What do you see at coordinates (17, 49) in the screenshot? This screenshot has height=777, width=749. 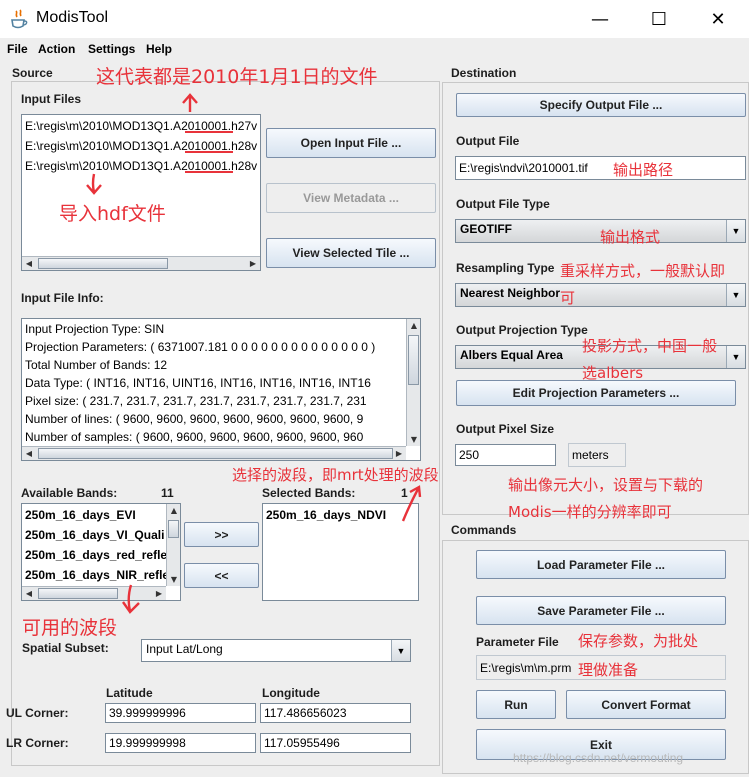 I see `menu-file: File` at bounding box center [17, 49].